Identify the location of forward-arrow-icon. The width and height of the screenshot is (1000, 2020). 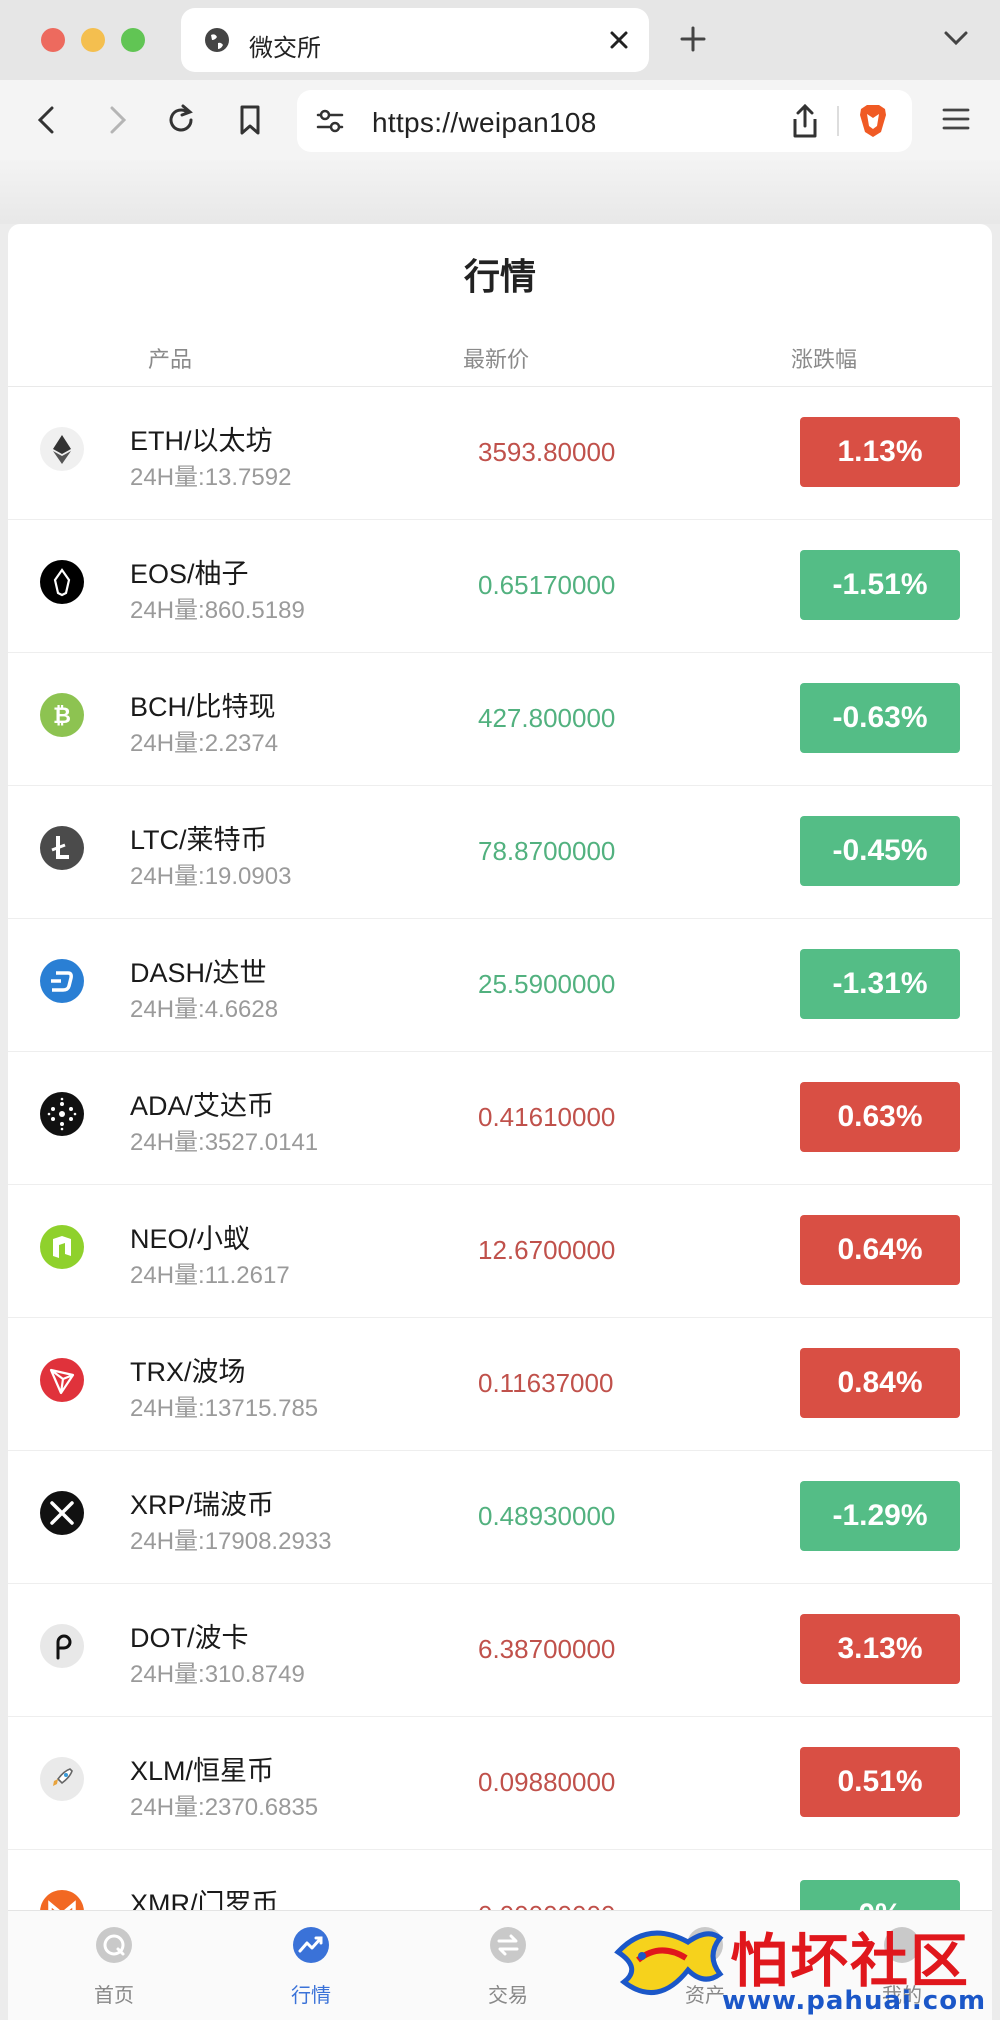
(116, 120).